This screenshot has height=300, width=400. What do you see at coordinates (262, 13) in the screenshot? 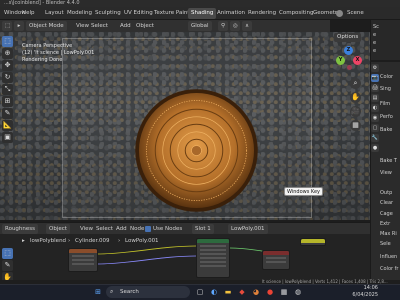
I see `tab-rendering: Rendering` at bounding box center [262, 13].